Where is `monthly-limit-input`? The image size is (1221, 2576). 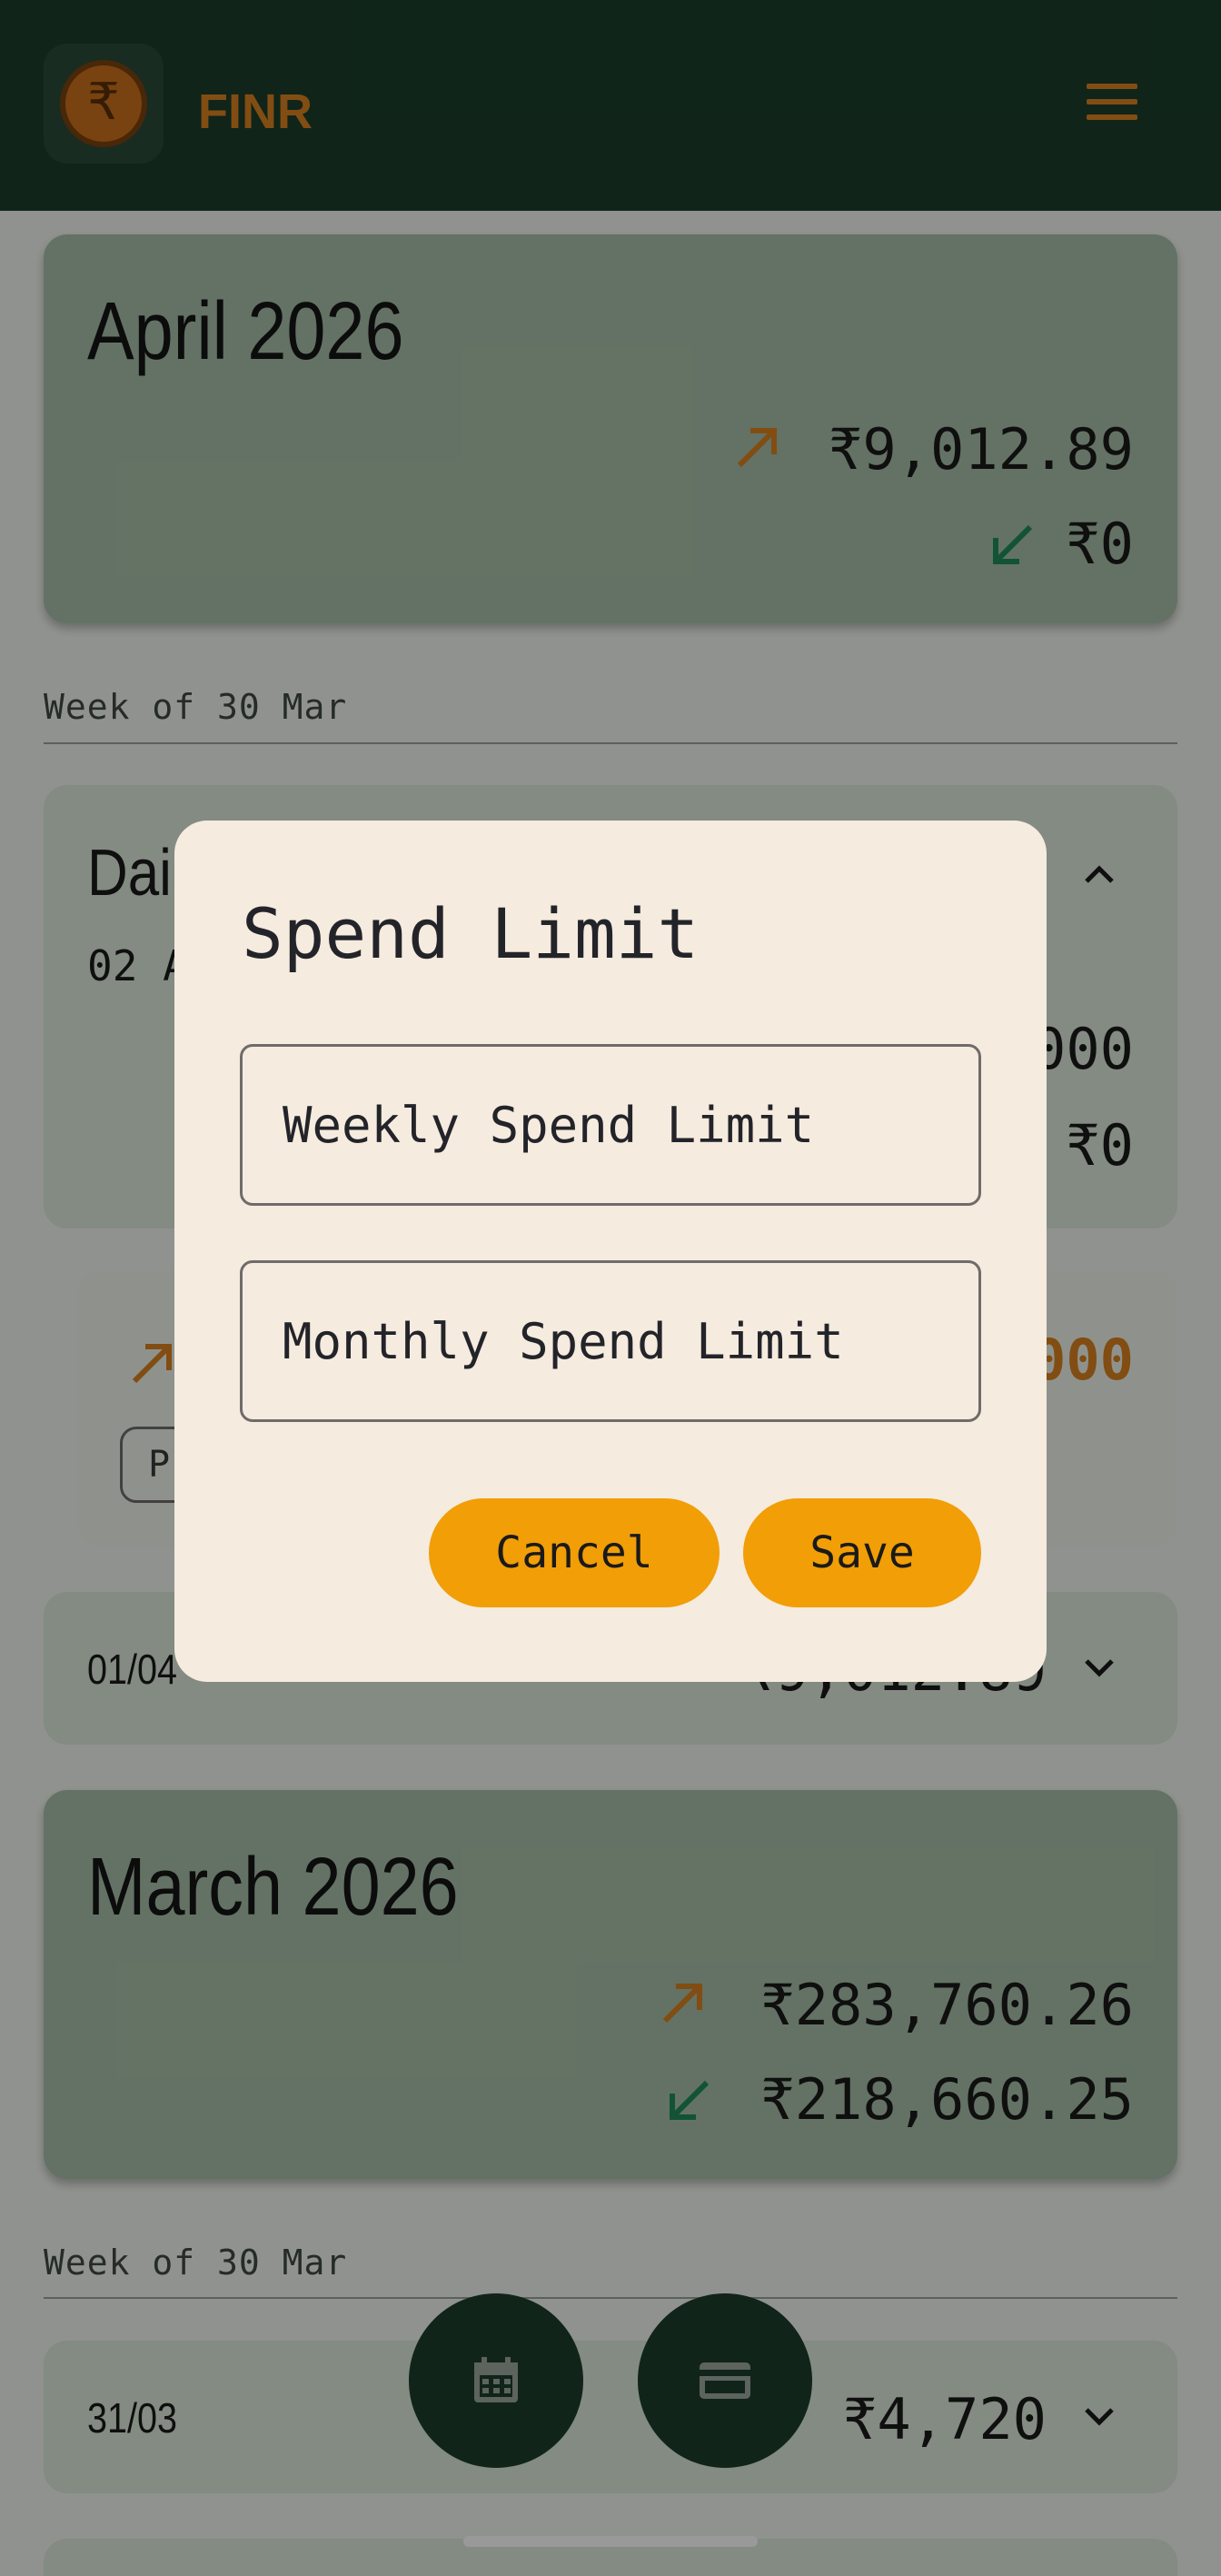 monthly-limit-input is located at coordinates (619, 1341).